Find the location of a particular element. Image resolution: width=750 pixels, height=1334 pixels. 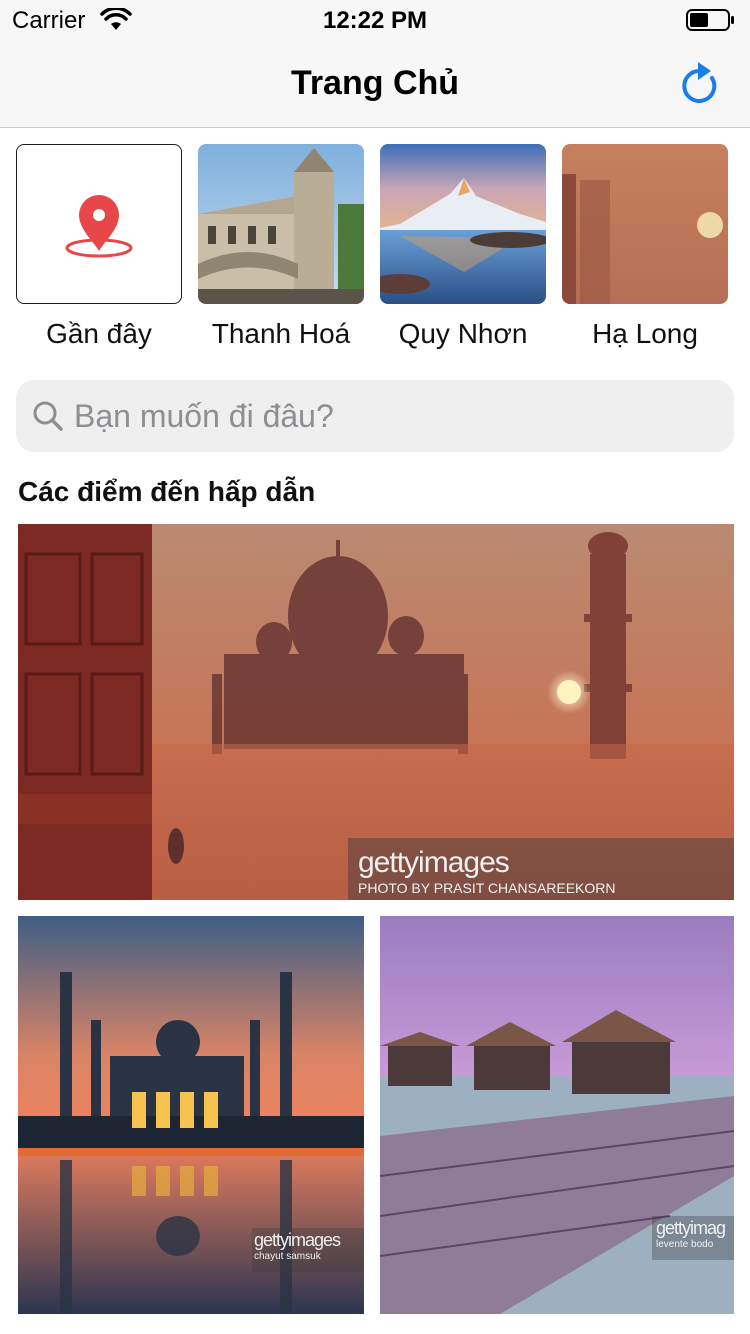

watermark: gettyimag levente bodo is located at coordinates (693, 1238).